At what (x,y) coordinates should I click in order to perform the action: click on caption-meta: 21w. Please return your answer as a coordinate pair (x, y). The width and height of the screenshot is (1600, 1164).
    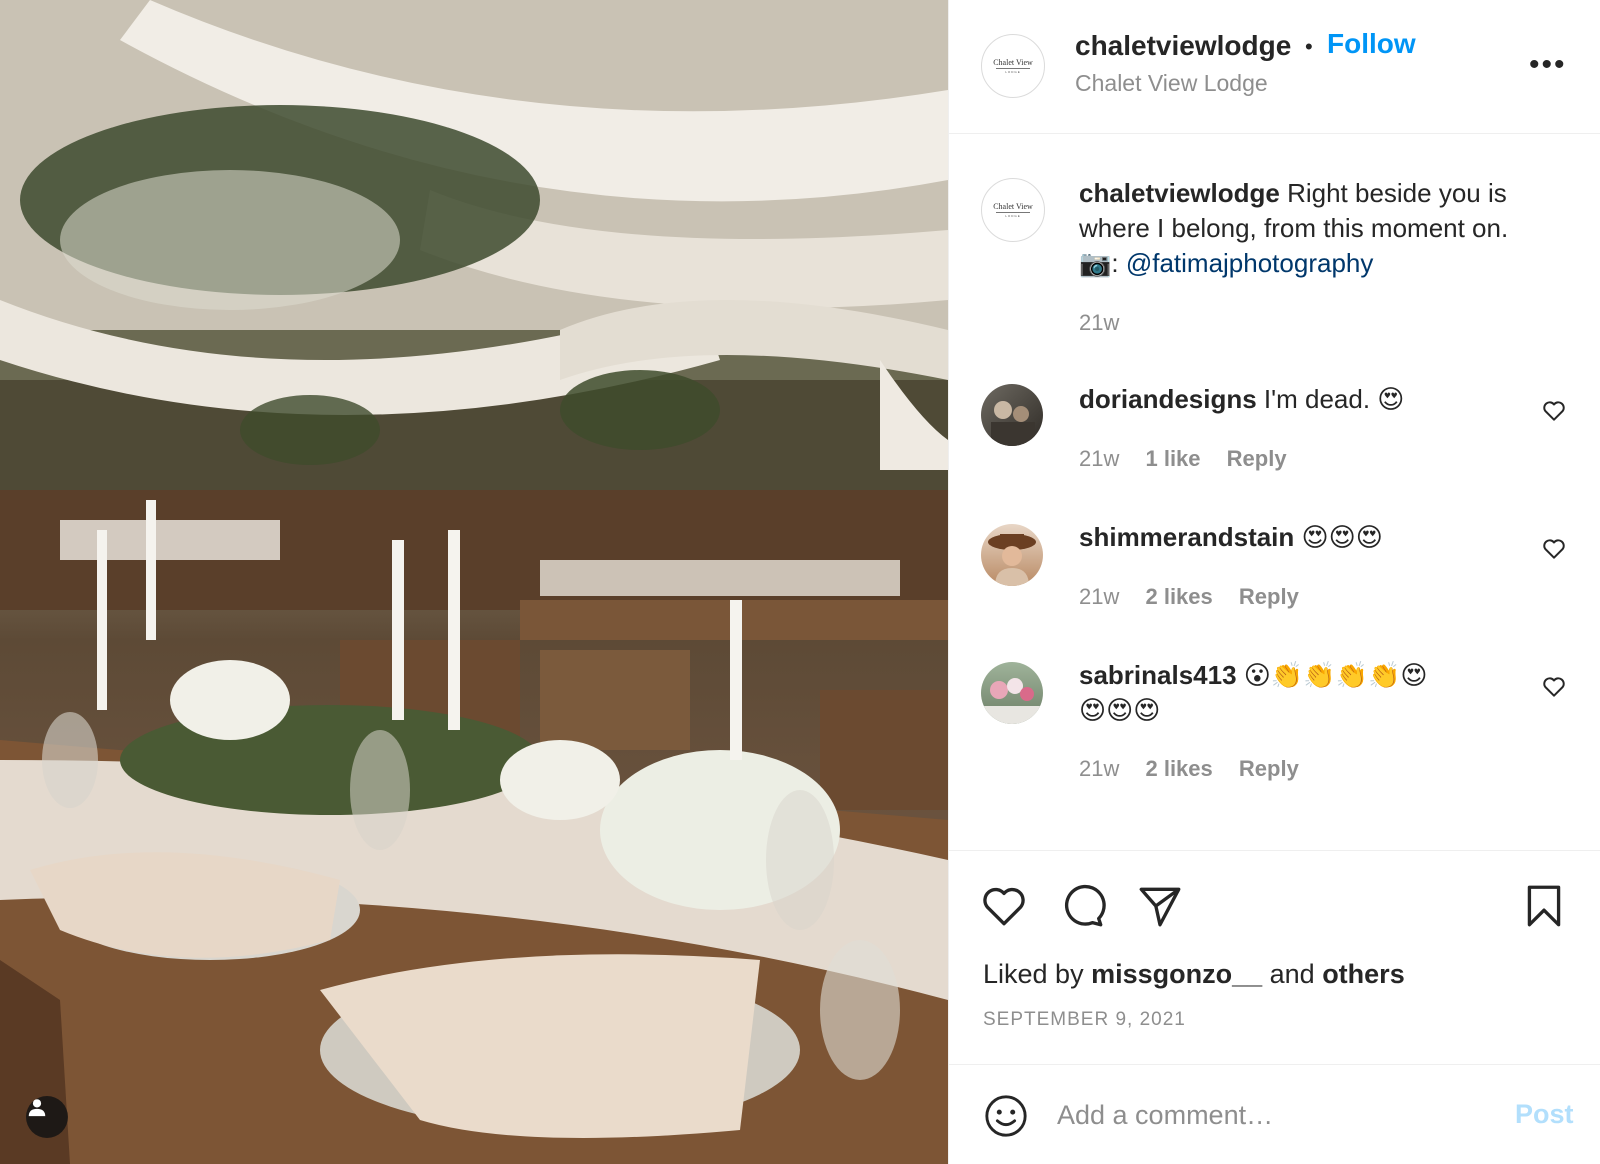
    Looking at the image, I should click on (1109, 323).